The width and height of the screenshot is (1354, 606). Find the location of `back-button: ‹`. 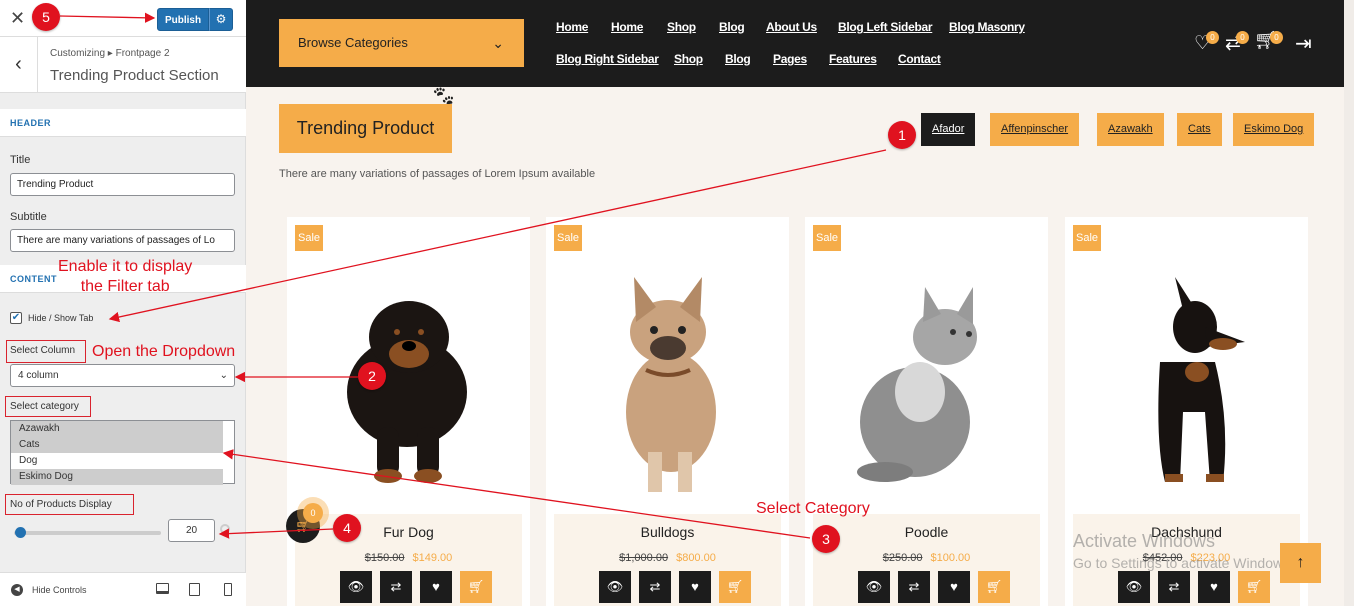

back-button: ‹ is located at coordinates (19, 65).